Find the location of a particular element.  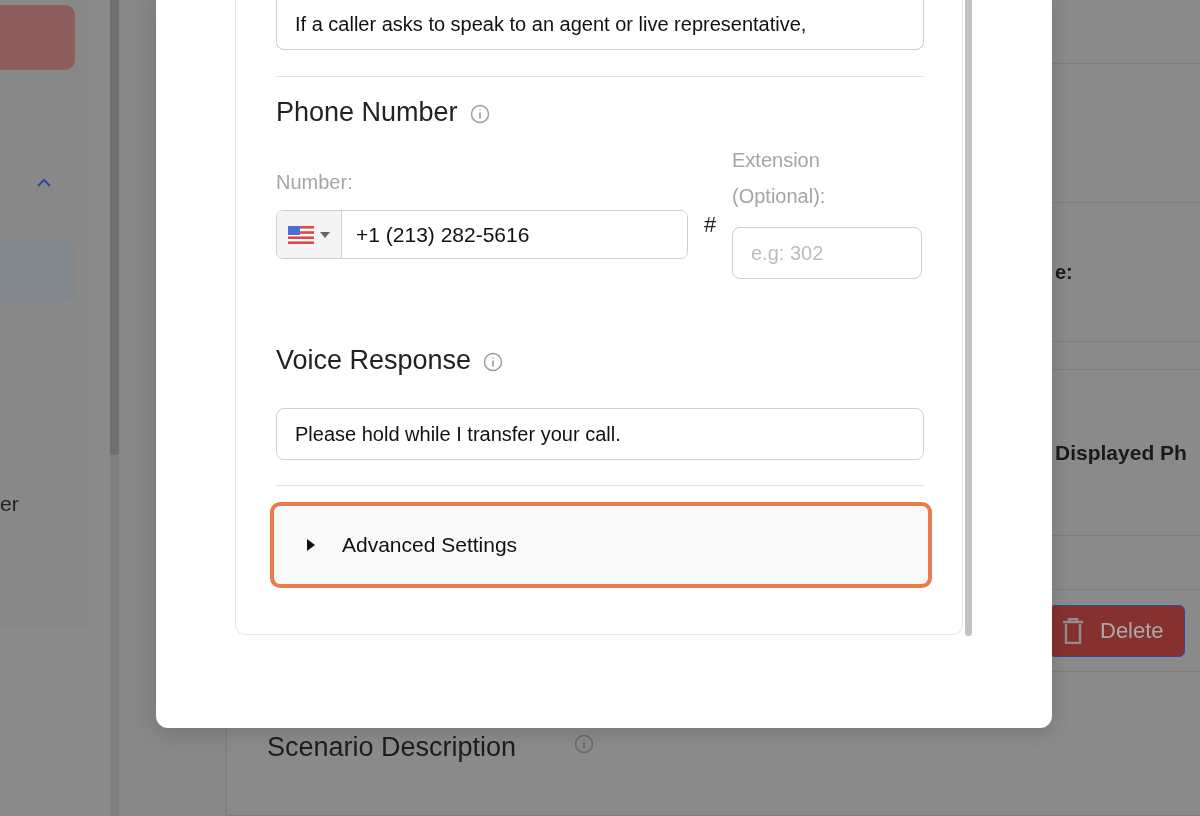

flag-icon is located at coordinates (301, 234).